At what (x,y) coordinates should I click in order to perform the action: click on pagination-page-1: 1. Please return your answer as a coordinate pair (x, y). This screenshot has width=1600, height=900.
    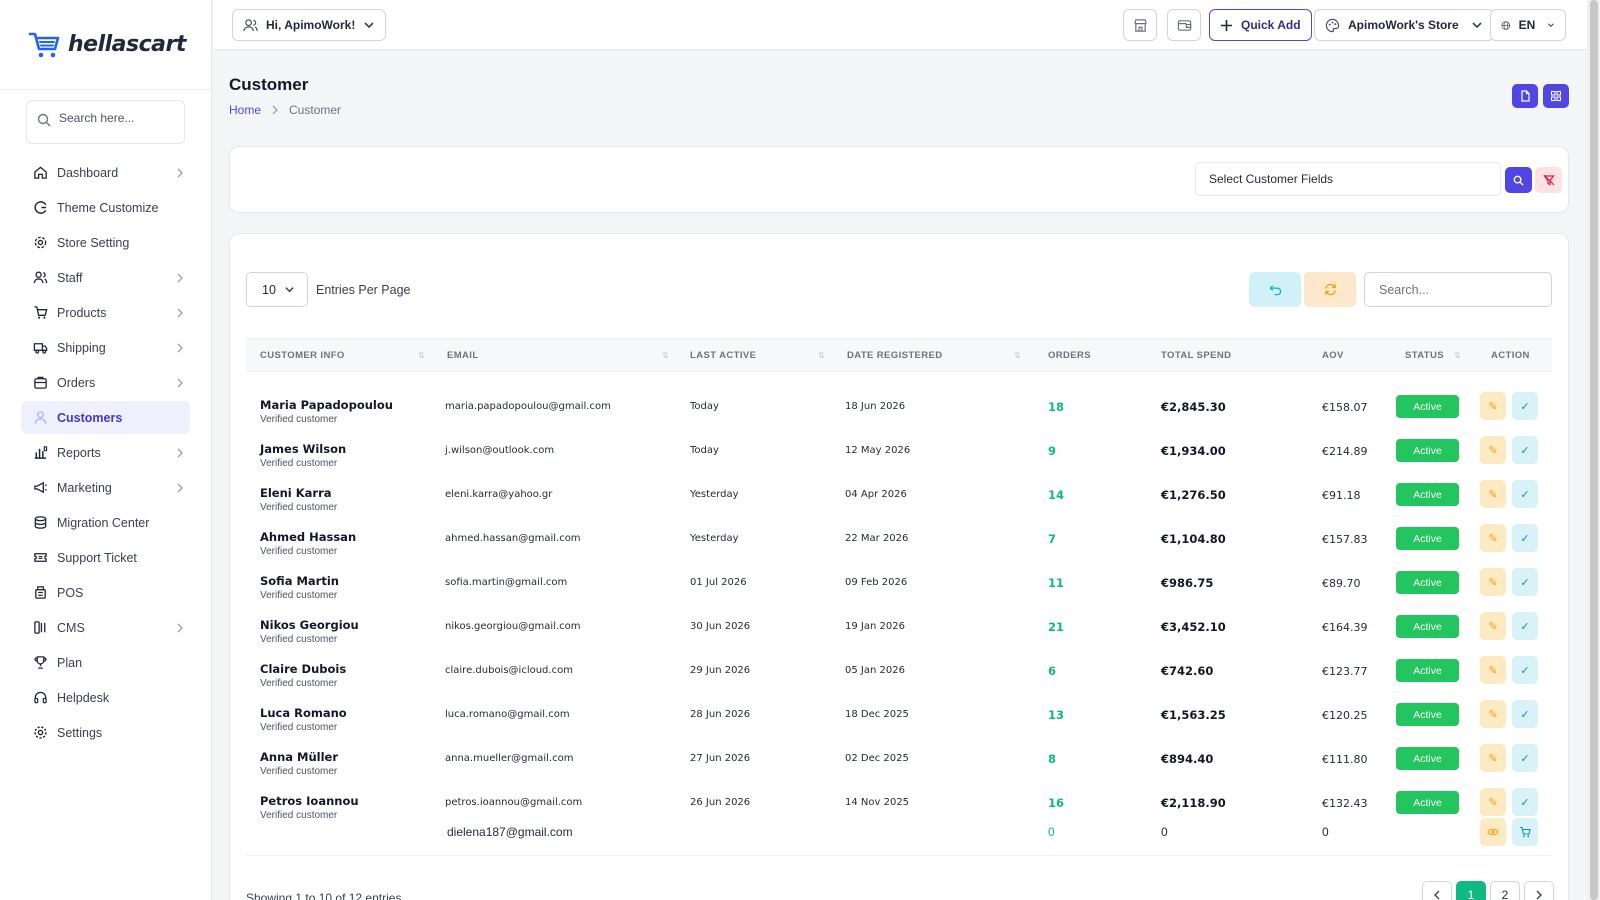
    Looking at the image, I should click on (1471, 890).